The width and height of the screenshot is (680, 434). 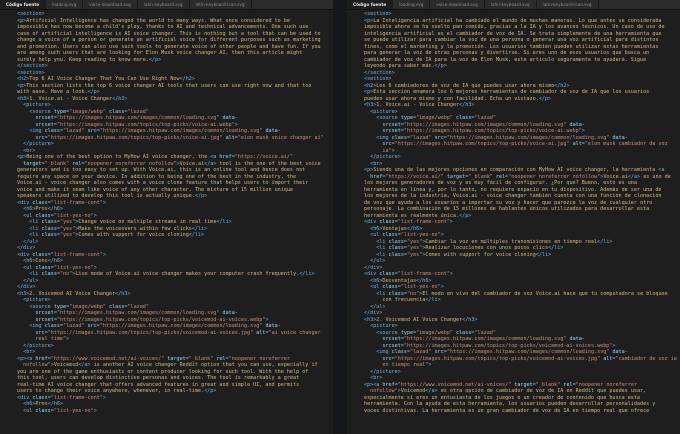 What do you see at coordinates (66, 365) in the screenshot?
I see `code-token: Voicemod` at bounding box center [66, 365].